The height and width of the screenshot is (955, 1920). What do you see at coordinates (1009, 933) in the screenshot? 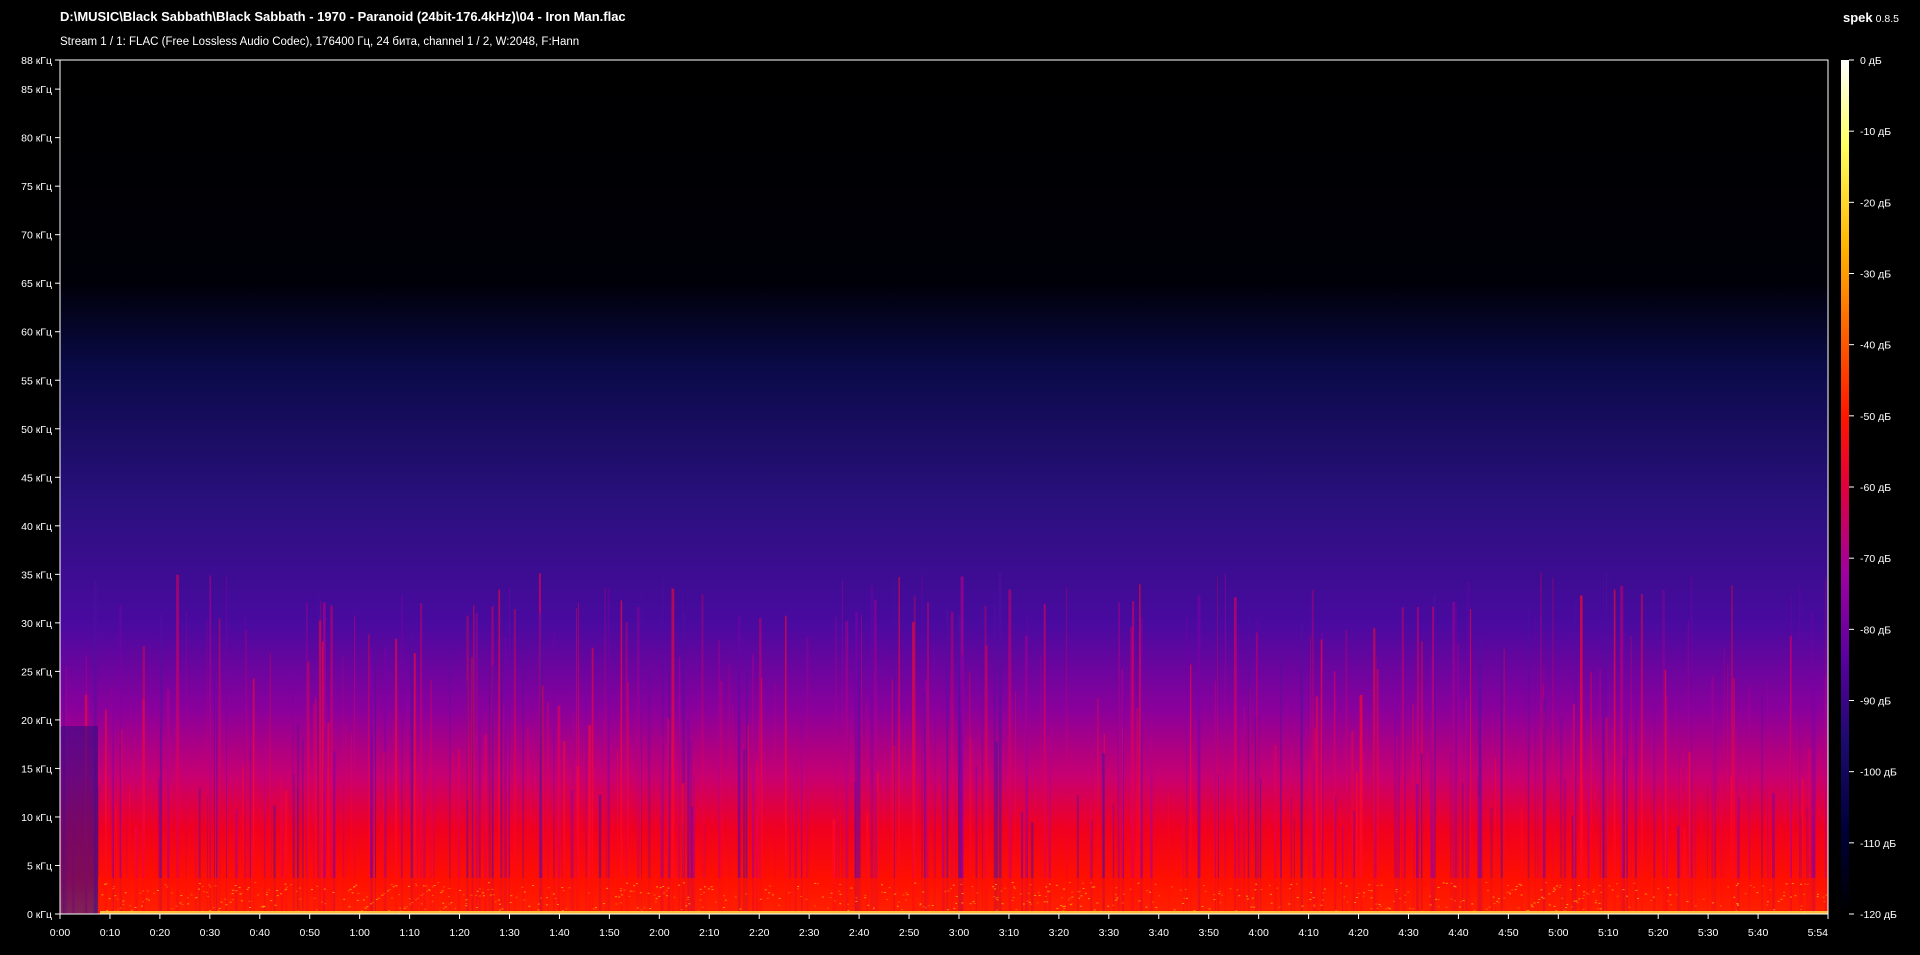
I see `x-tick-label: 3:10` at bounding box center [1009, 933].